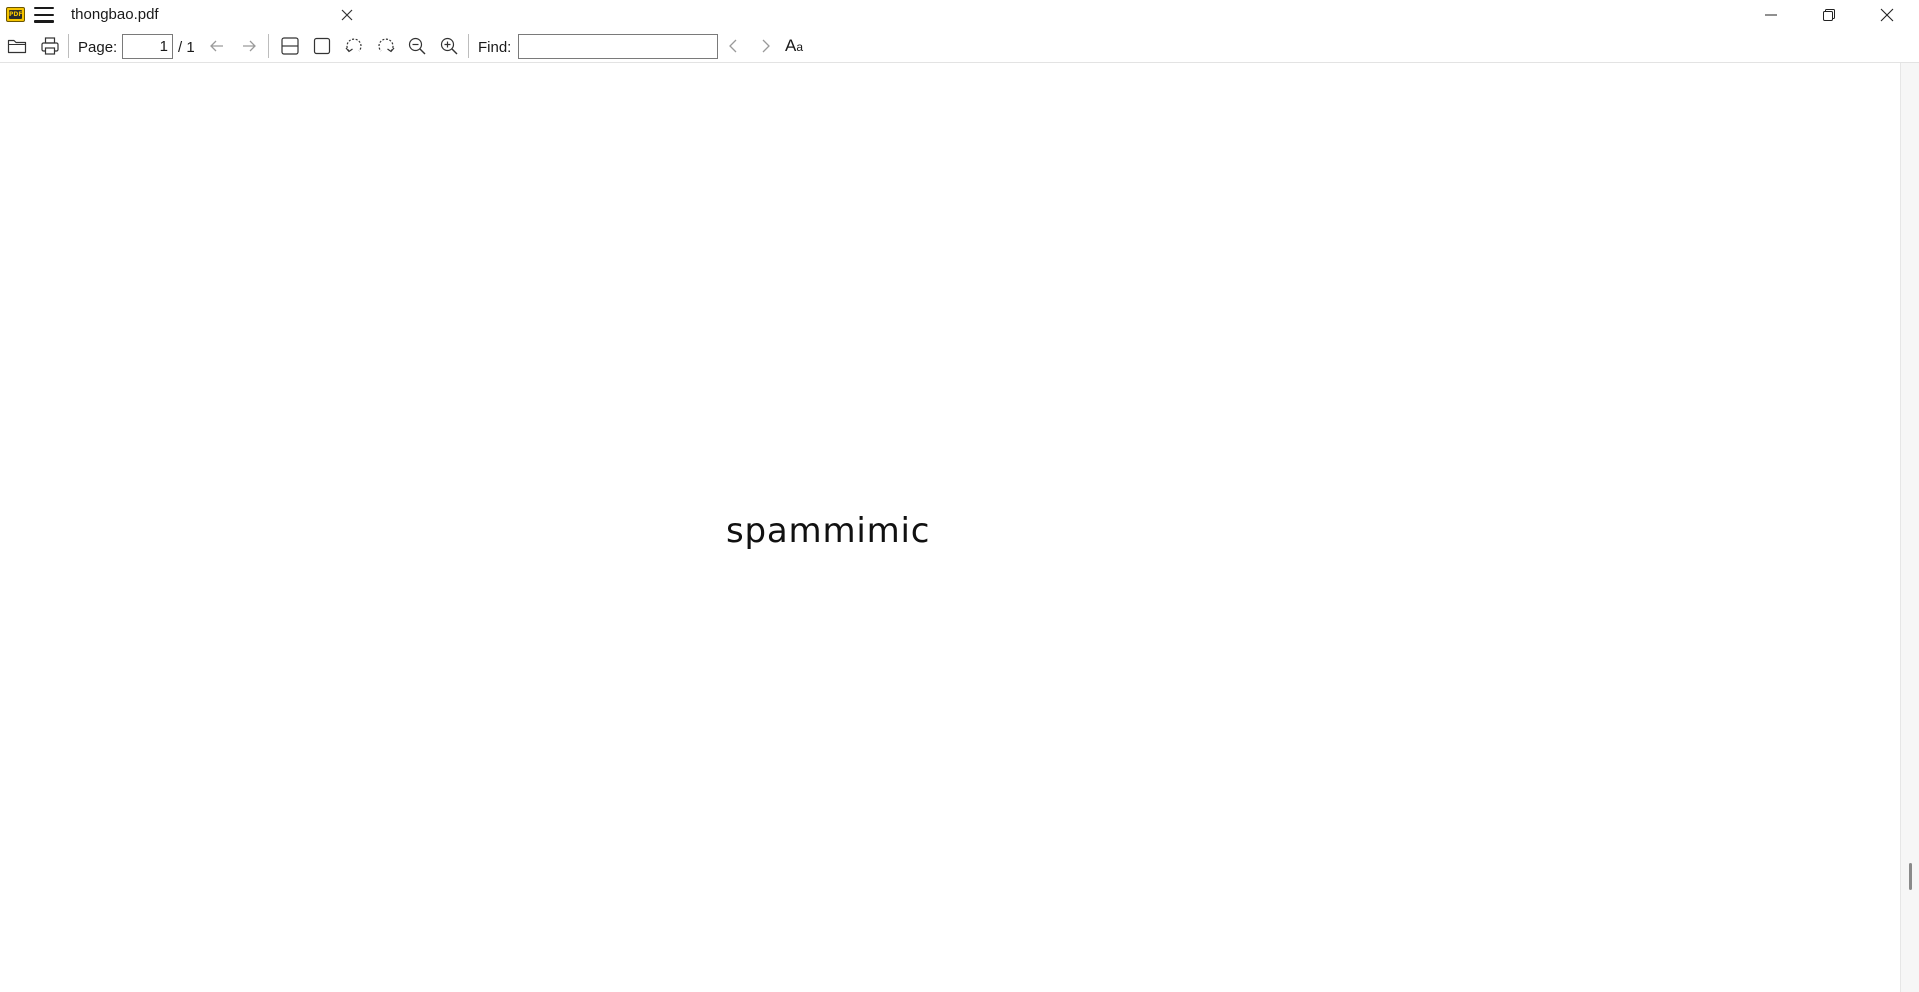 This screenshot has width=1919, height=992. What do you see at coordinates (115, 14) in the screenshot?
I see `document-tab-title: thongbao.pdf` at bounding box center [115, 14].